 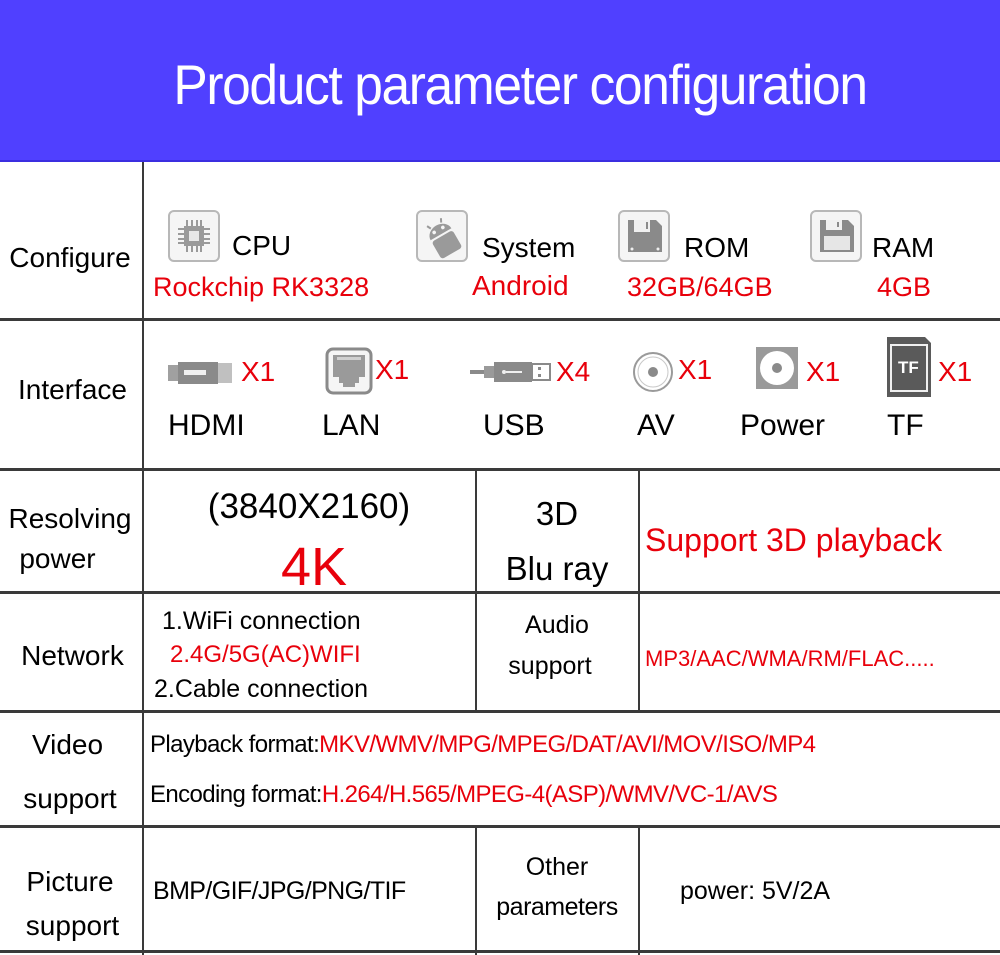 What do you see at coordinates (955, 371) in the screenshot?
I see `tf-count: X1` at bounding box center [955, 371].